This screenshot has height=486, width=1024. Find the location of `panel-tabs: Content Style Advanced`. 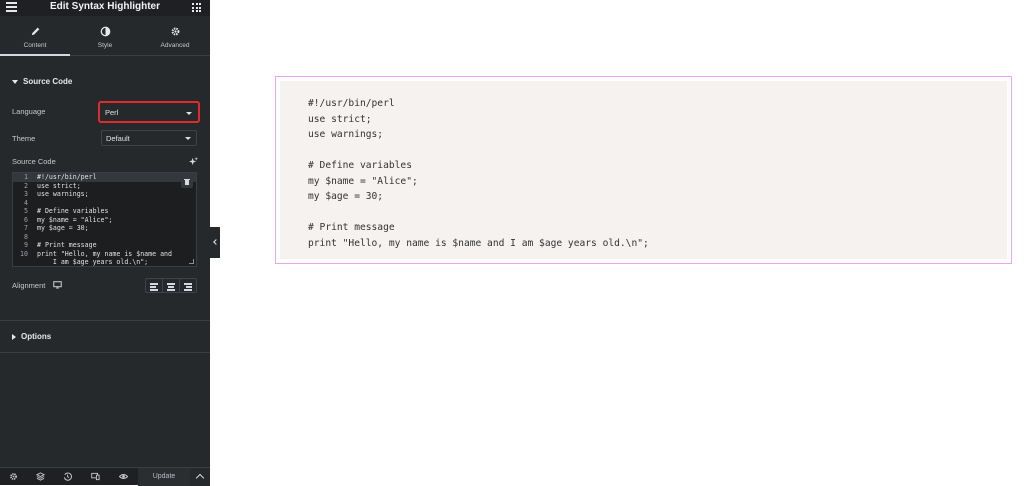

panel-tabs: Content Style Advanced is located at coordinates (105, 36).